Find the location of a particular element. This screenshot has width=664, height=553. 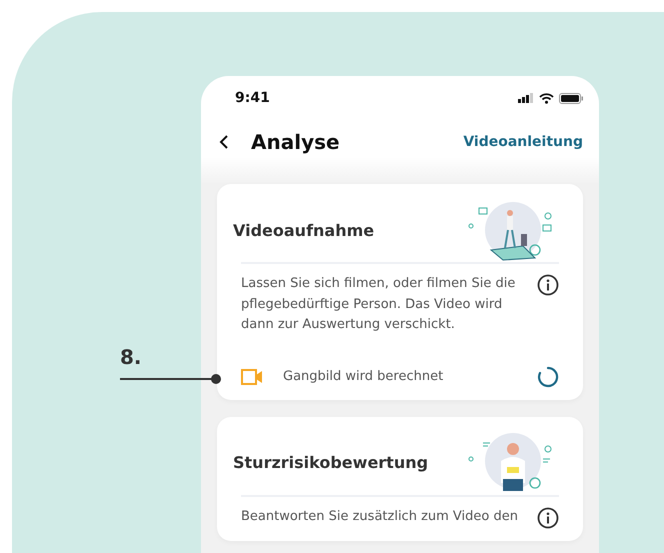

page-title: Analyse is located at coordinates (296, 142).